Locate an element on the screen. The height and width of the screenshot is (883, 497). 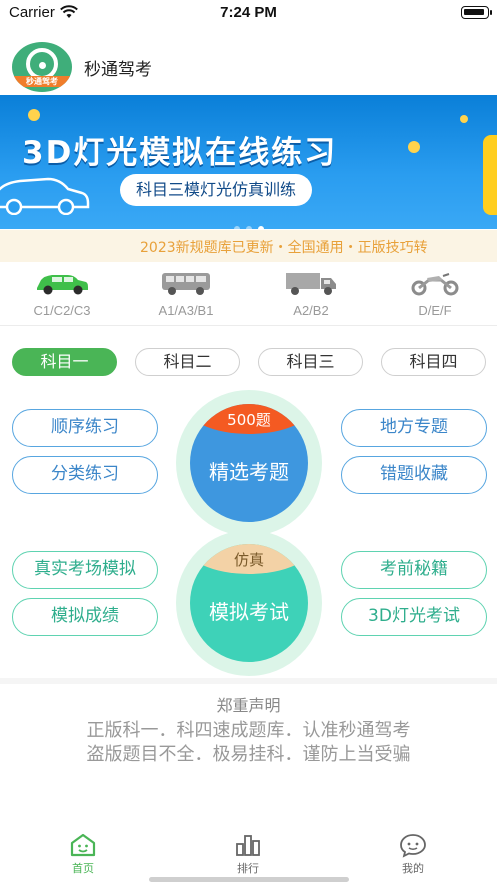
tab-ranking-label: 排行 is located at coordinates (248, 868).